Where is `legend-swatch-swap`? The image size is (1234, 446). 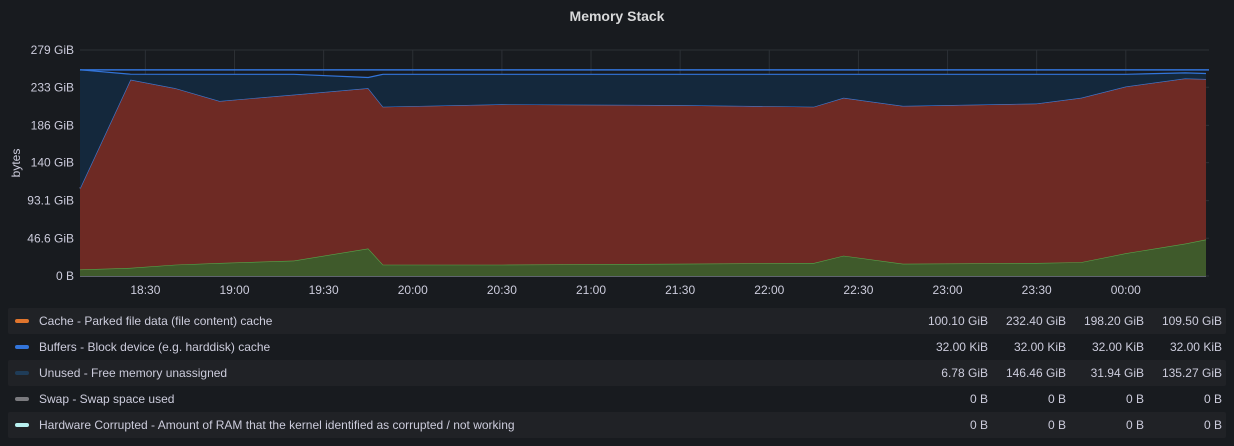 legend-swatch-swap is located at coordinates (22, 399).